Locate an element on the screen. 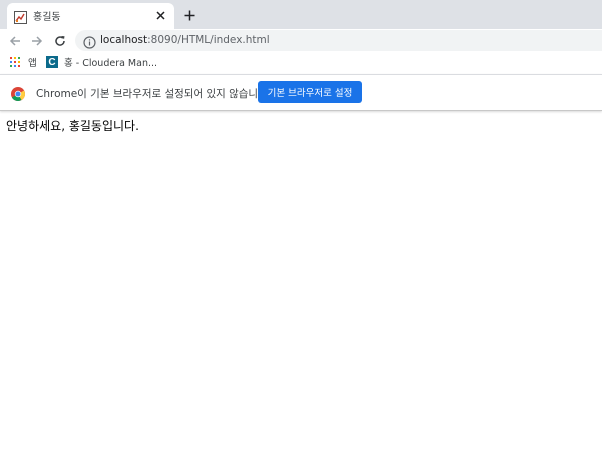 This screenshot has width=602, height=450. site-info-icon is located at coordinates (89, 41).